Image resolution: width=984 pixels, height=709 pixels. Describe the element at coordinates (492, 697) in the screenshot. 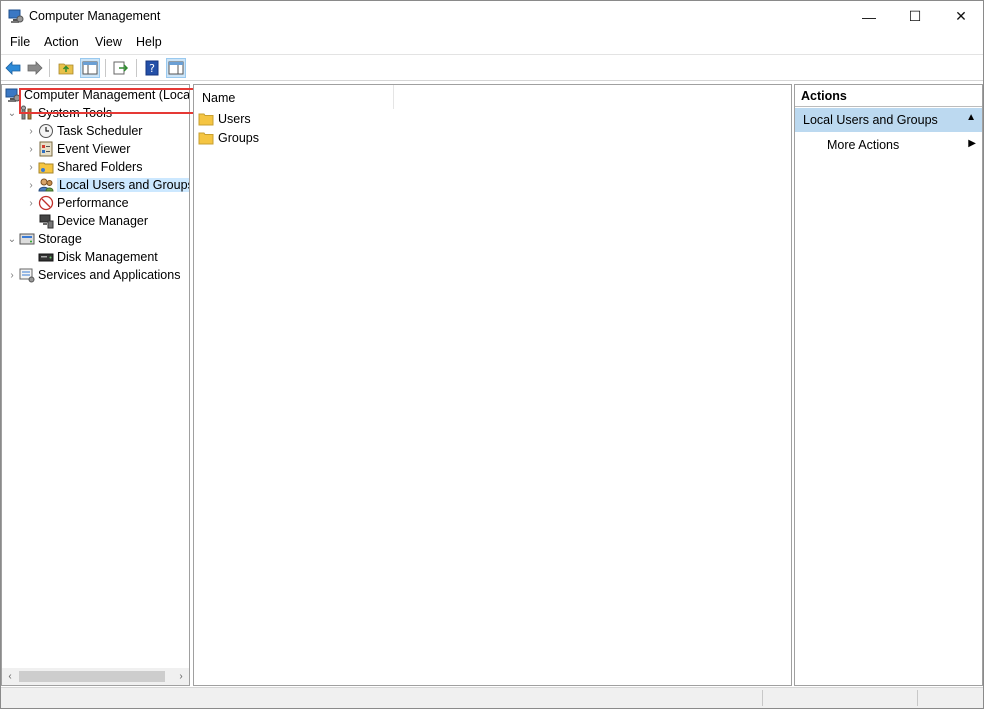

I see `status-bar` at that location.